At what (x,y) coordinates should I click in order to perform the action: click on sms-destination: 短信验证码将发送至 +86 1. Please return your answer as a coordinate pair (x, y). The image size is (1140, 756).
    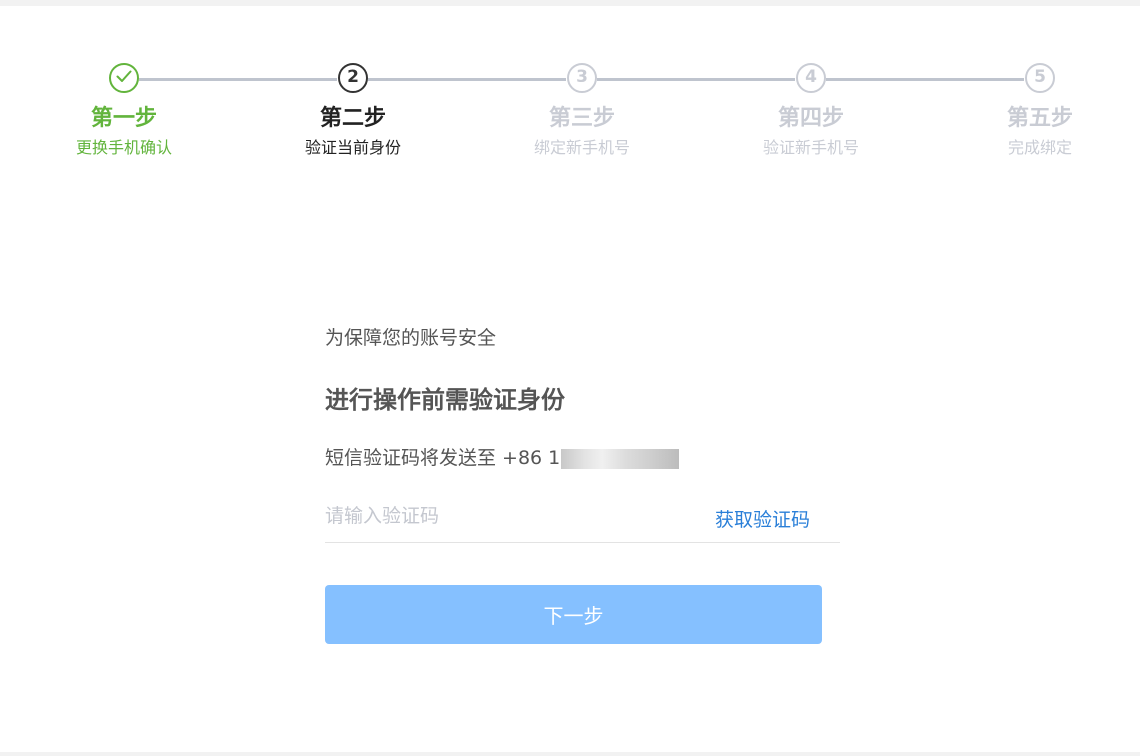
    Looking at the image, I should click on (582, 458).